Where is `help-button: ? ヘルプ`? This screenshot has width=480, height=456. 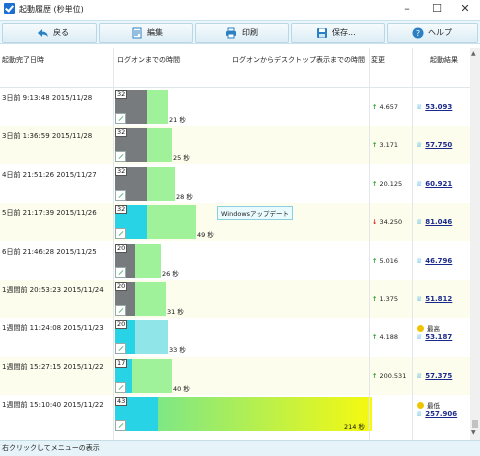
help-button: ? ヘルプ is located at coordinates (432, 33).